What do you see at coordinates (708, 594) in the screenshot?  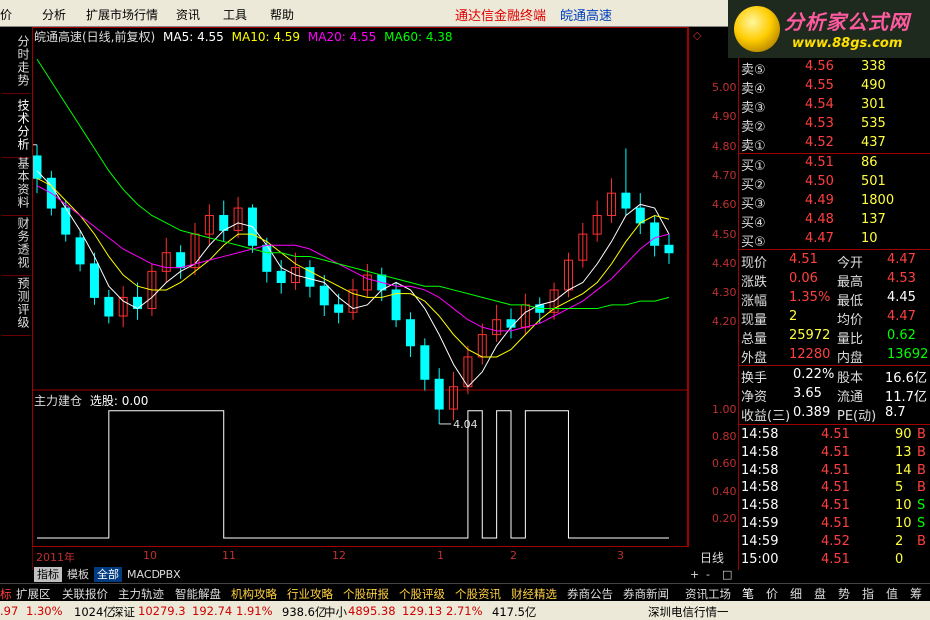 I see `nav-tab-info-workshop: 资讯工场` at bounding box center [708, 594].